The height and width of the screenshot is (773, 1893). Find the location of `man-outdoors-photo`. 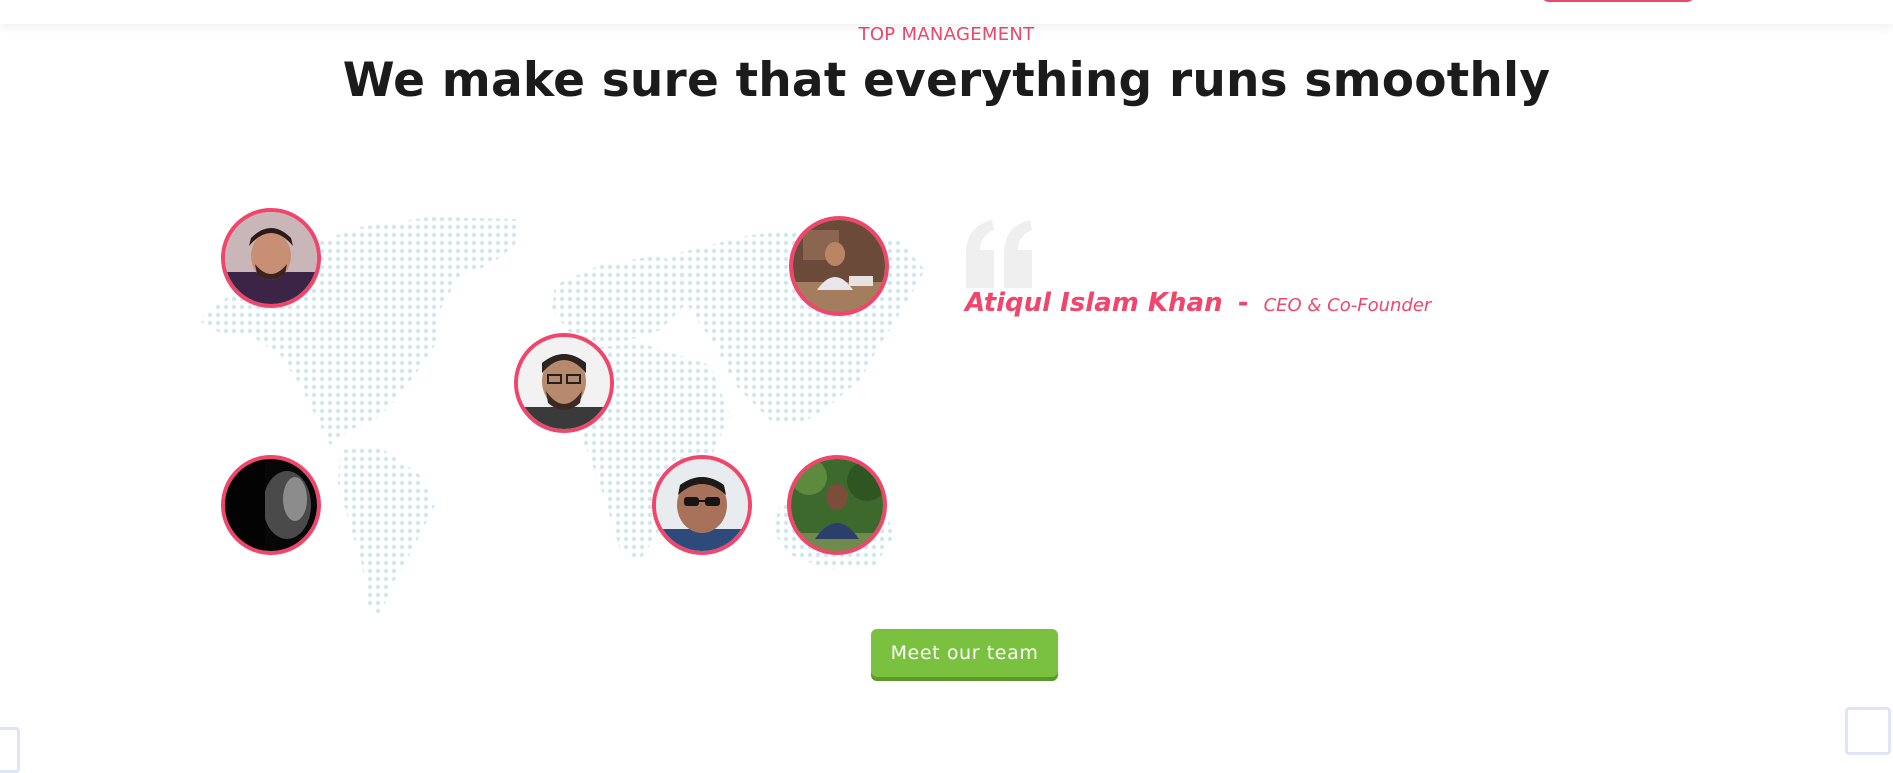

man-outdoors-photo is located at coordinates (837, 505).